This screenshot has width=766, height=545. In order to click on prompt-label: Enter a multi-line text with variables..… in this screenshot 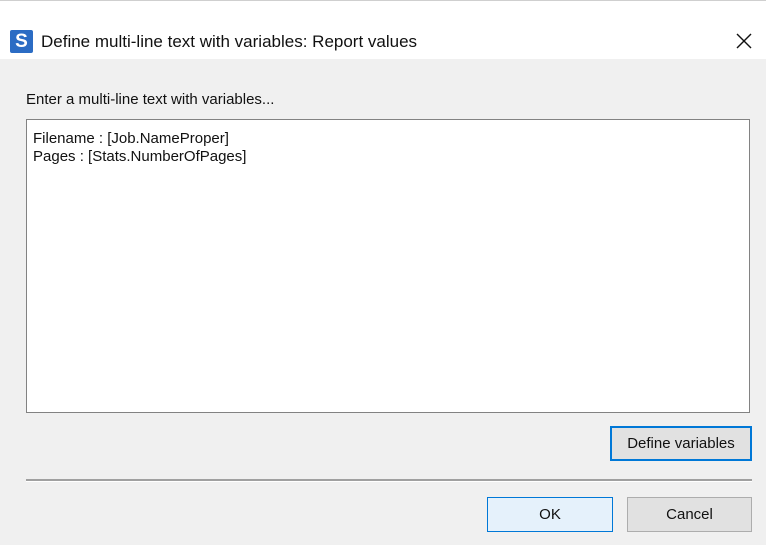, I will do `click(150, 99)`.